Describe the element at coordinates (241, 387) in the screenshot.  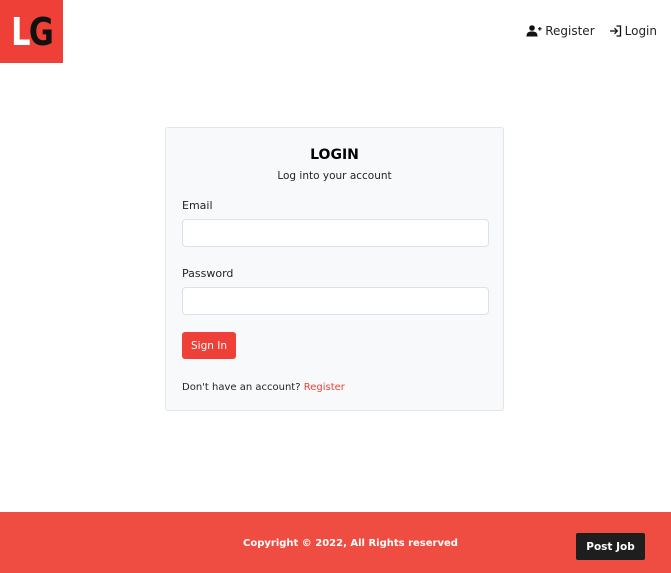
I see `register-prompt-text: Don't have an account?` at that location.